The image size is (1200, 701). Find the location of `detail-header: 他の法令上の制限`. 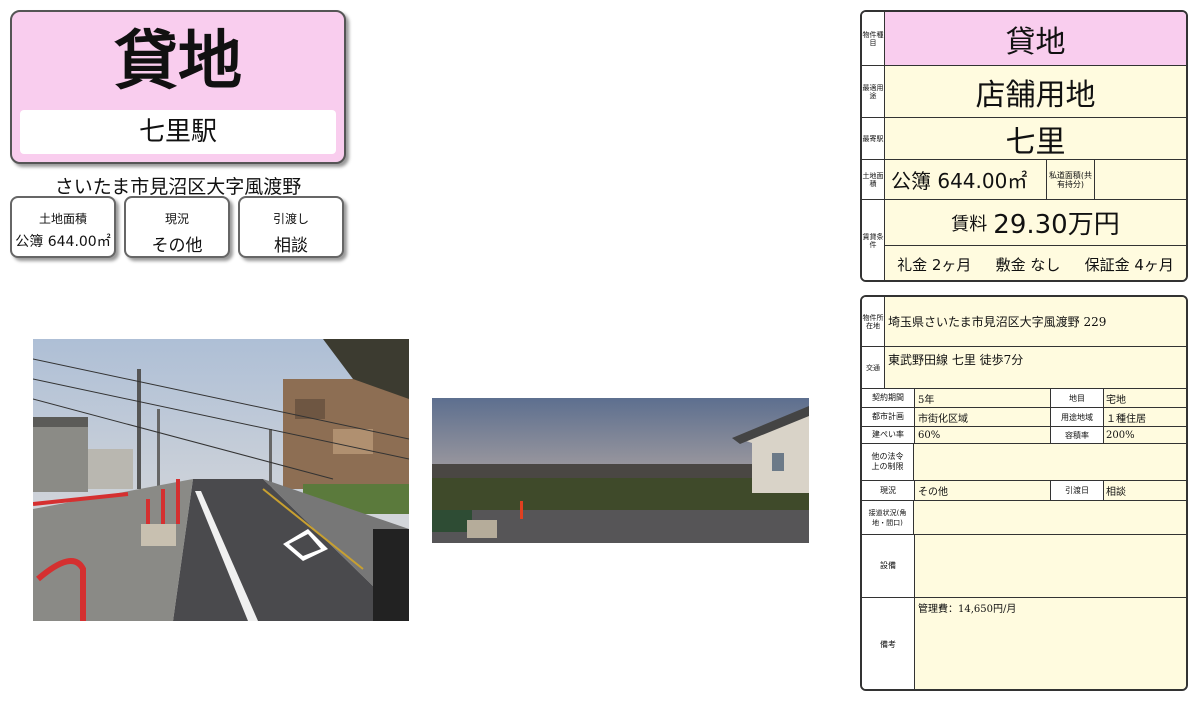

detail-header: 他の法令上の制限 is located at coordinates (888, 462).